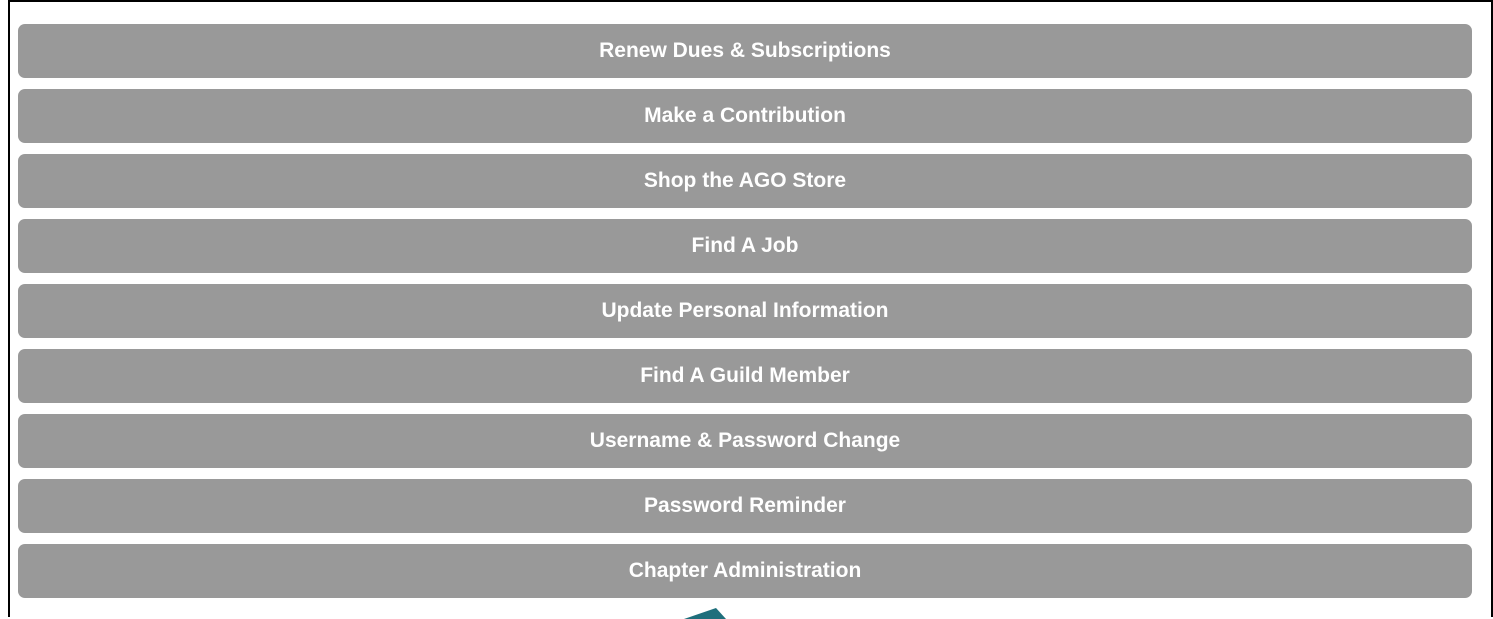  What do you see at coordinates (745, 311) in the screenshot?
I see `update-personal-info-button: Update Personal Information` at bounding box center [745, 311].